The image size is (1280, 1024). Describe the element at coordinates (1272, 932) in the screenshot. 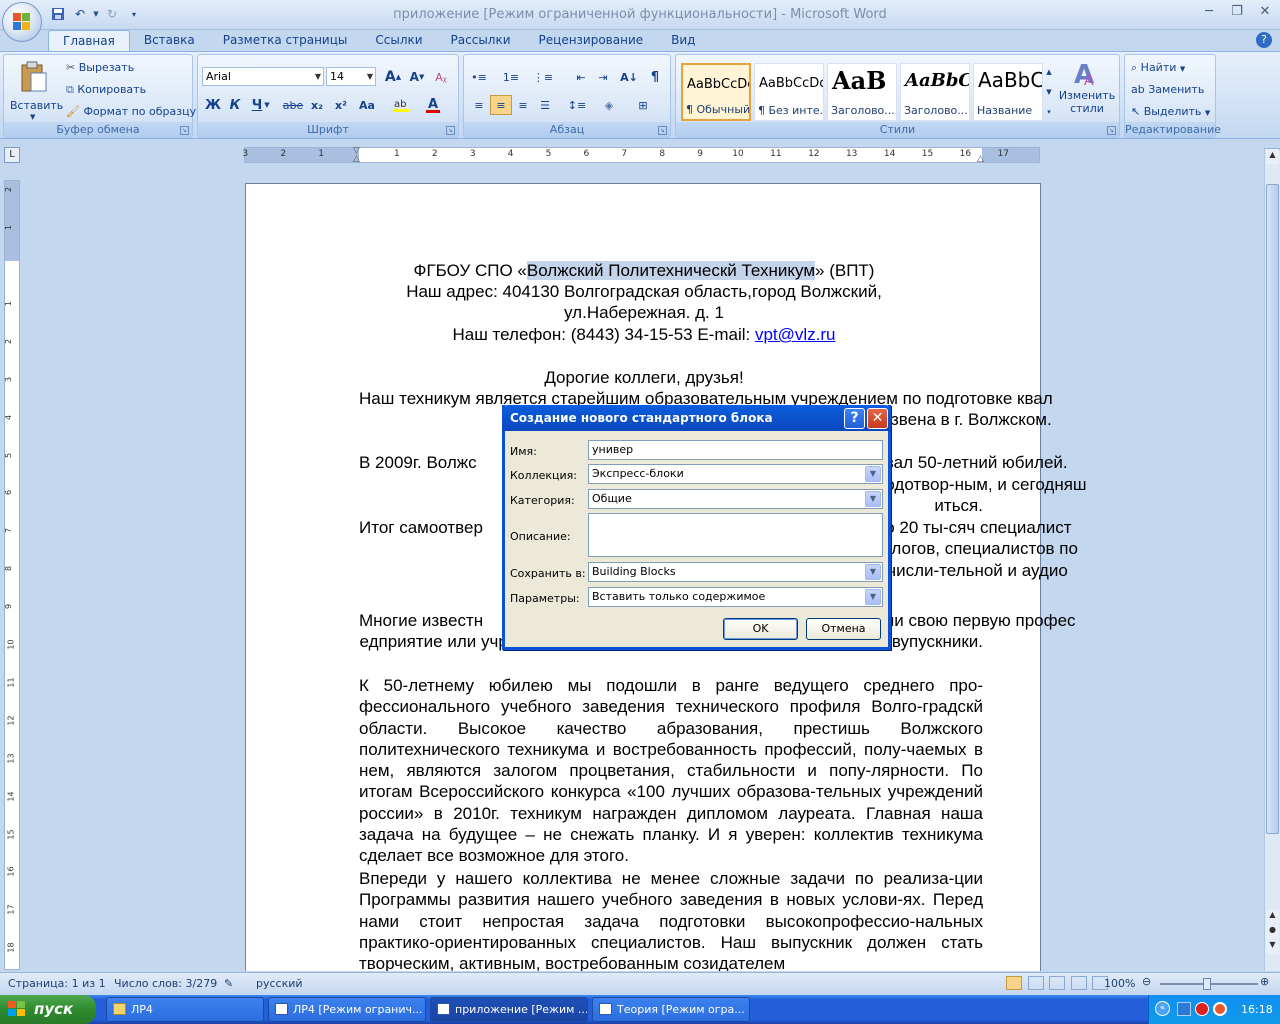

I see `select-browse-object-icon: ●` at that location.